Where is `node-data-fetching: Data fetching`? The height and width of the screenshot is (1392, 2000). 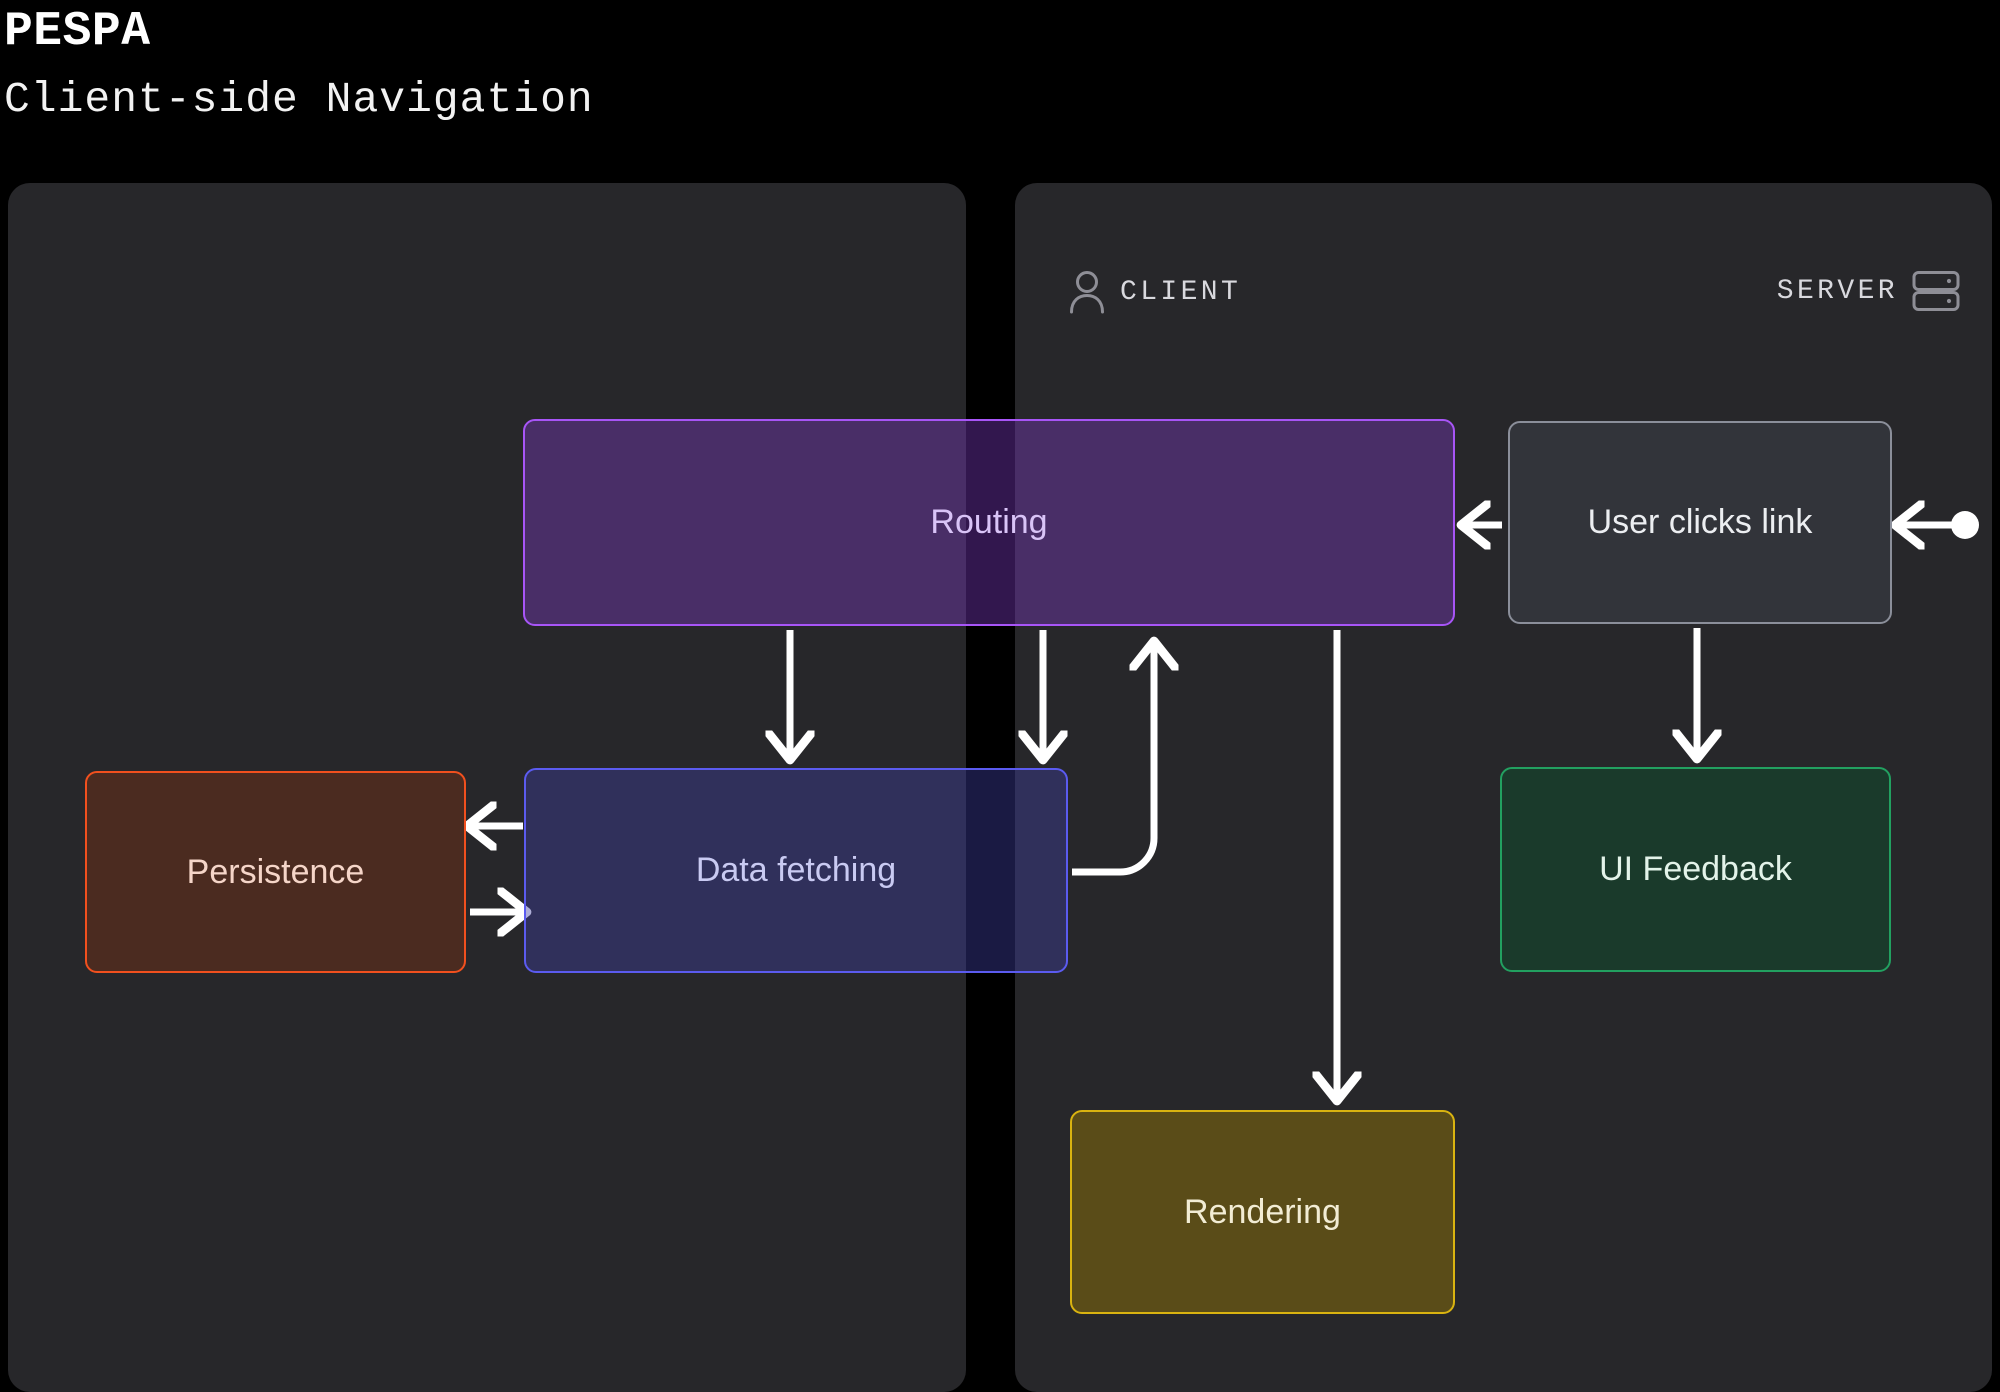 node-data-fetching: Data fetching is located at coordinates (796, 870).